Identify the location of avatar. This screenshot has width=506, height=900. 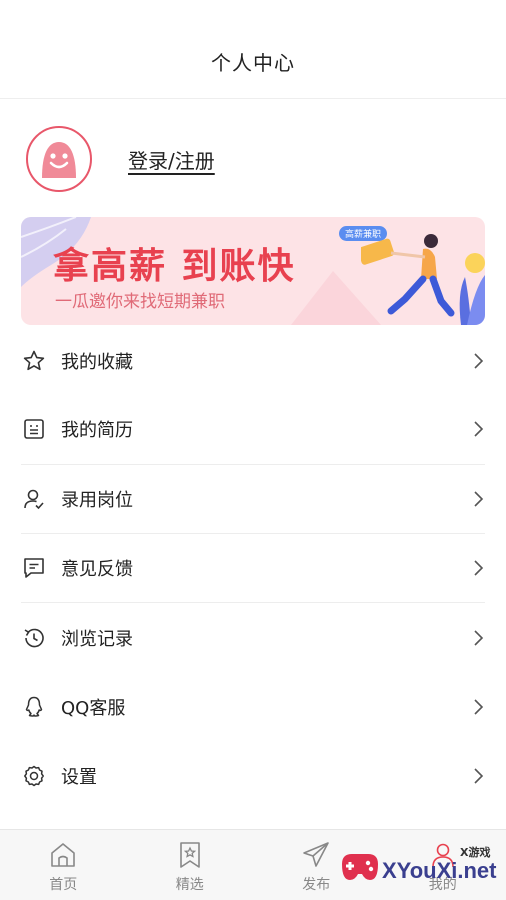
(59, 159).